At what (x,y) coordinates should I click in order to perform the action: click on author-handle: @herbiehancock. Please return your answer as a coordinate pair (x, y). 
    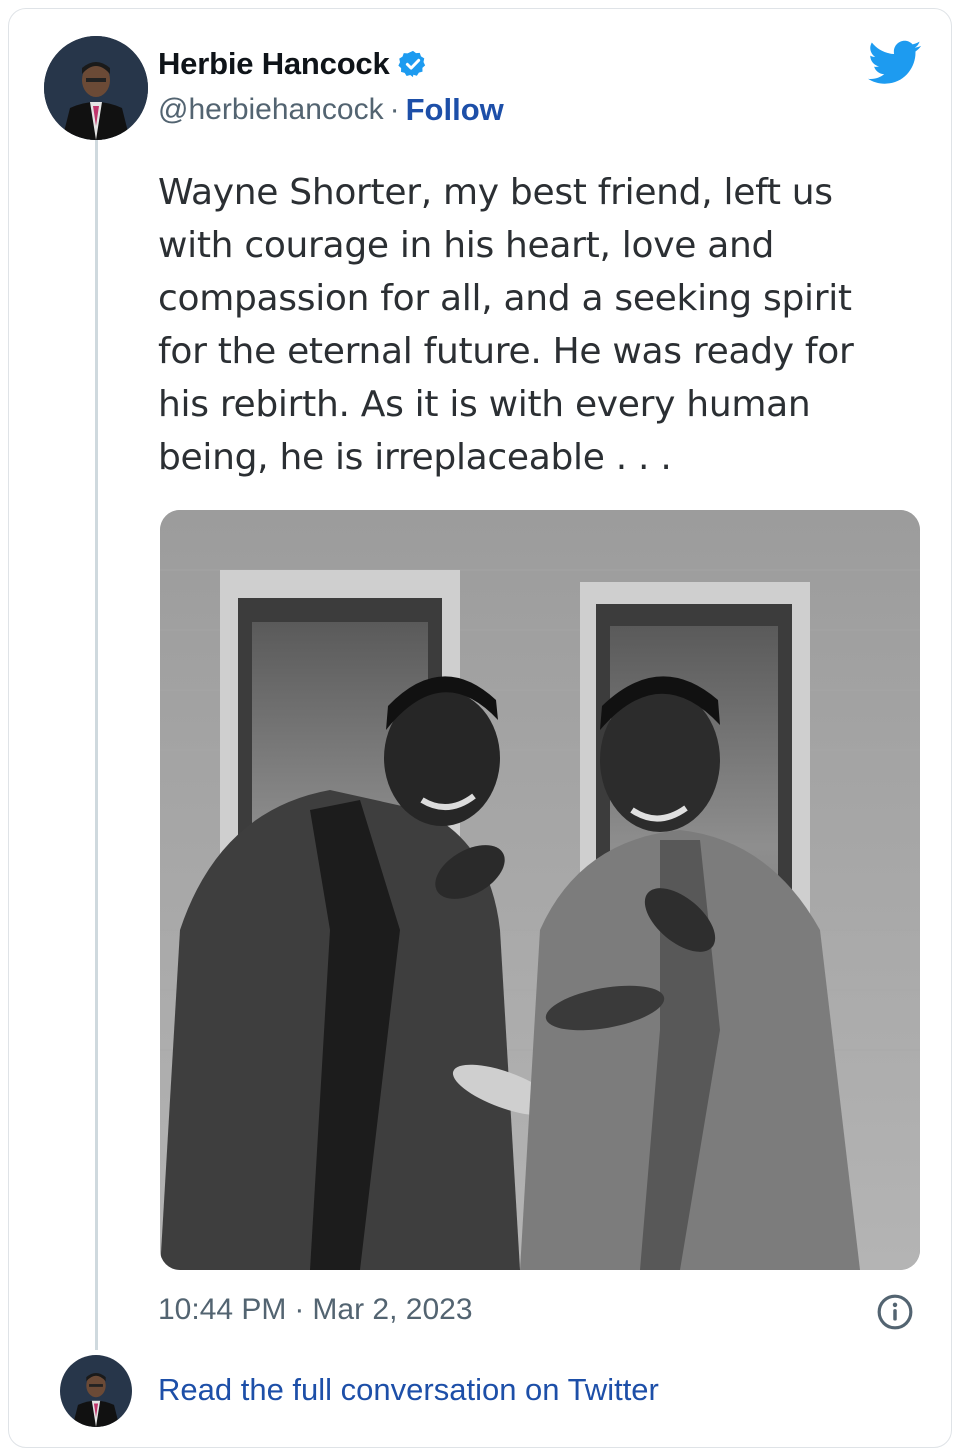
    Looking at the image, I should click on (271, 110).